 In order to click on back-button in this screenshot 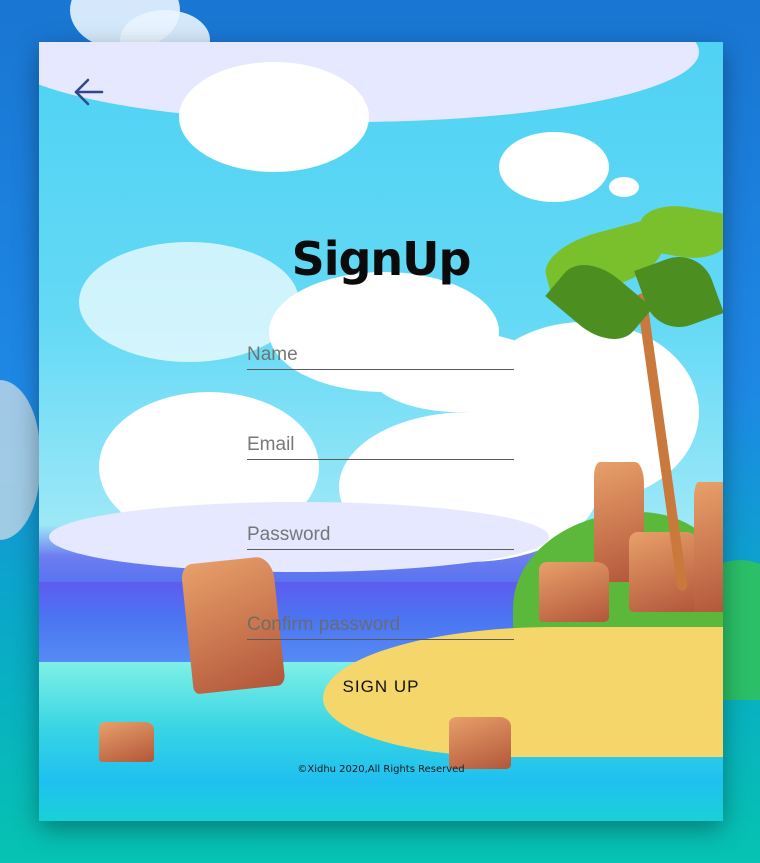, I will do `click(89, 92)`.